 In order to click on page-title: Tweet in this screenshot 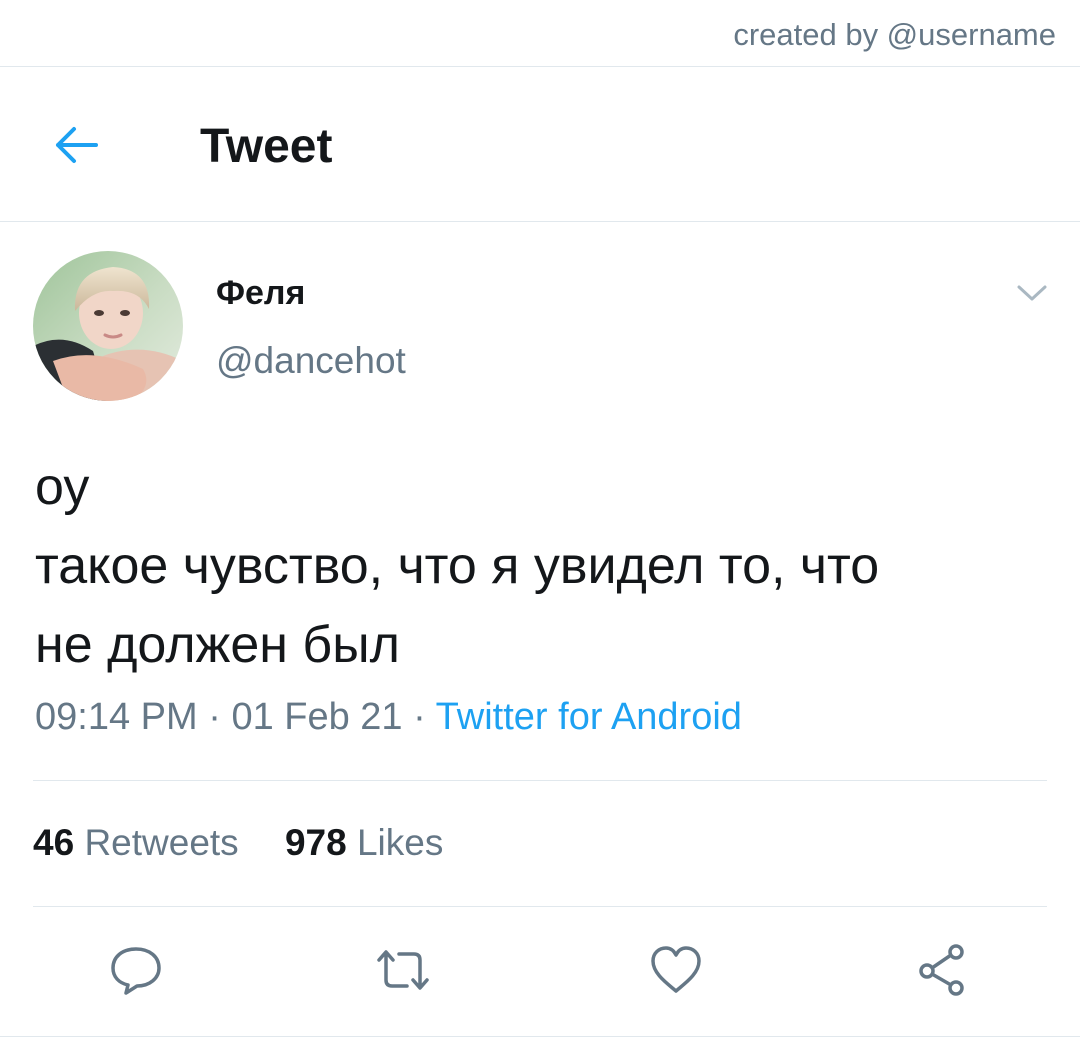, I will do `click(266, 146)`.